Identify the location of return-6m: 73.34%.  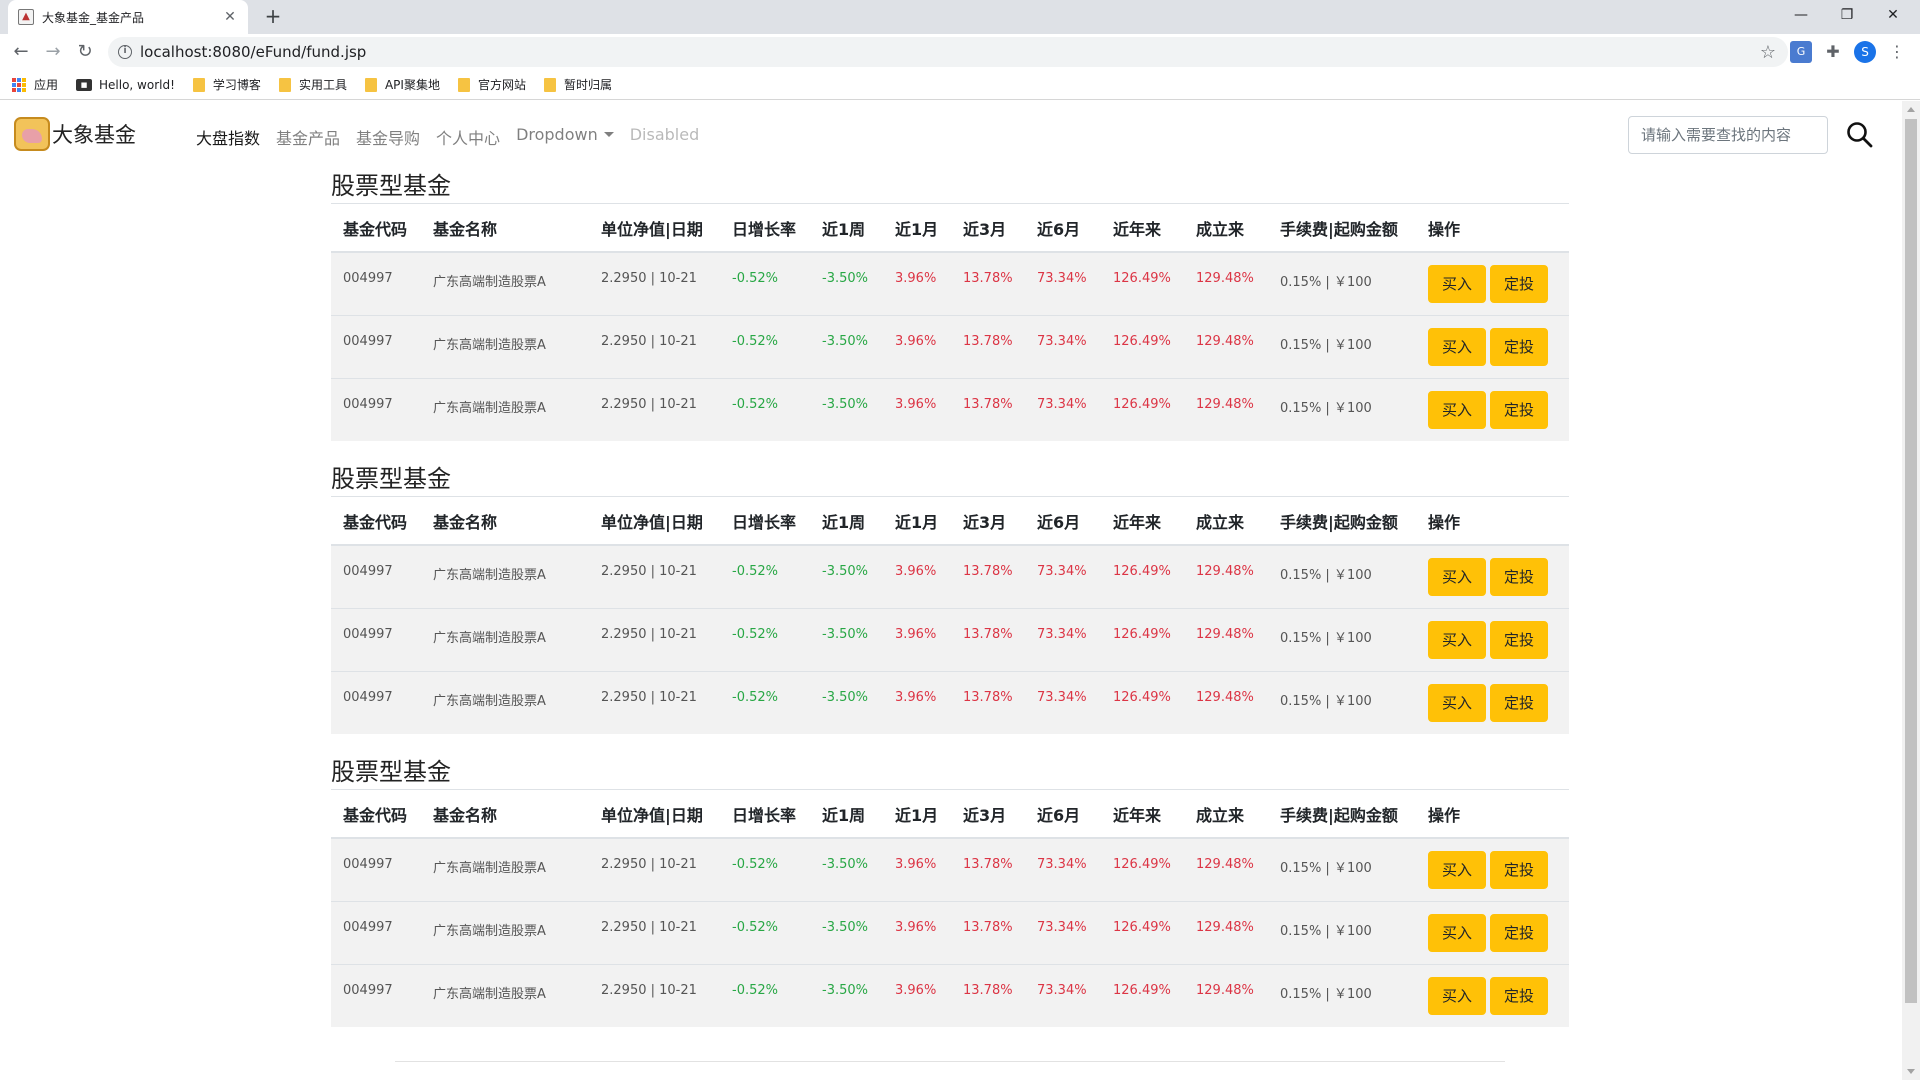
(1062, 697).